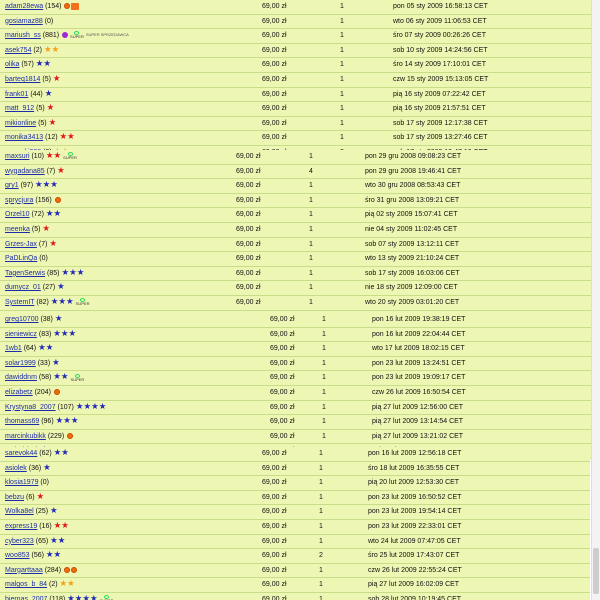 This screenshot has height=600, width=600. I want to click on username-link: dumycz_01, so click(23, 287).